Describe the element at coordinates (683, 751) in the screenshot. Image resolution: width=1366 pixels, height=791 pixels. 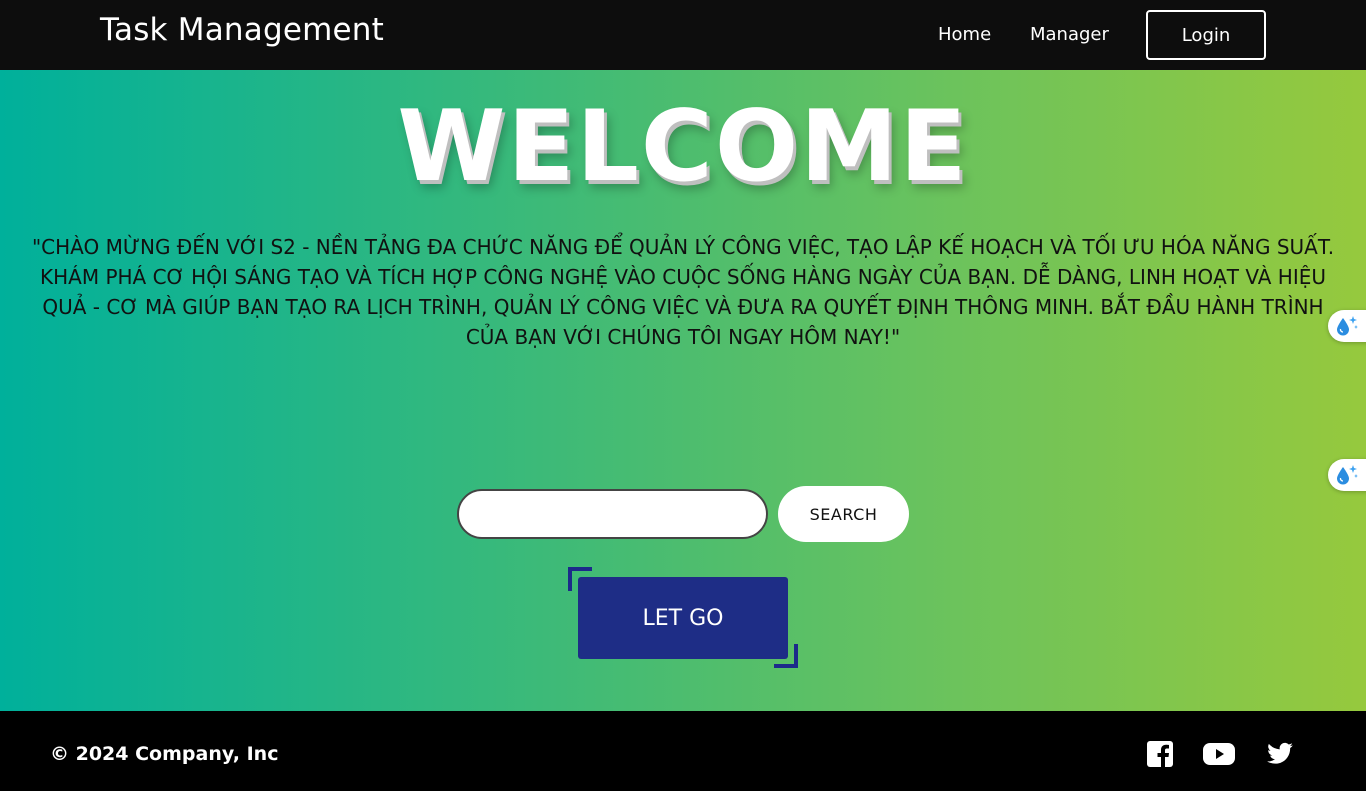
I see `footer: © 2024 Company, Inc` at that location.